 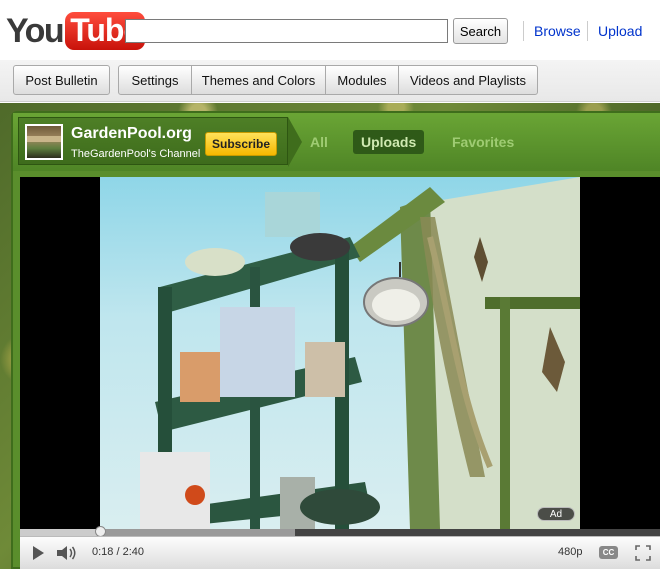 I want to click on fullscreen-icon, so click(x=643, y=553).